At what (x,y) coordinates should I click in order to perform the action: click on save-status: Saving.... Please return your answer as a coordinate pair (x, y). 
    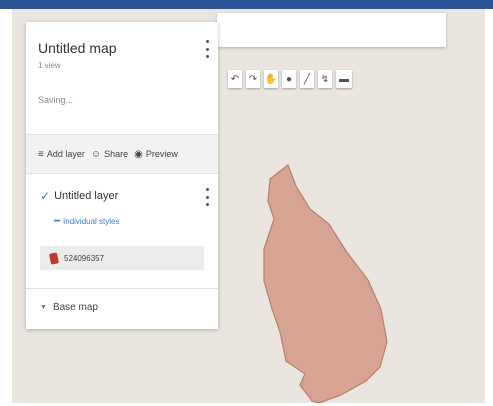
    Looking at the image, I should click on (56, 100).